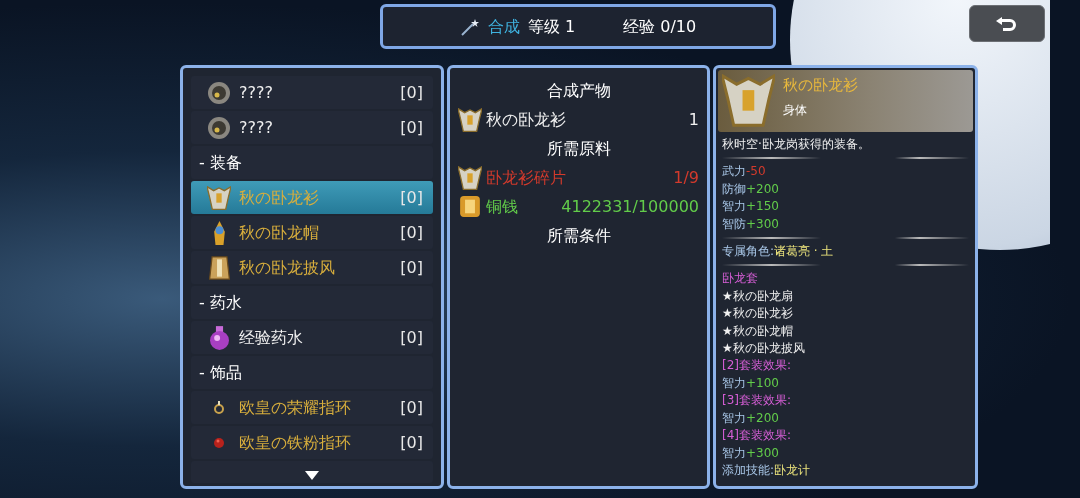 Image resolution: width=1080 pixels, height=498 pixels. Describe the element at coordinates (279, 197) in the screenshot. I see `item-name: 秋の卧龙衫` at that location.